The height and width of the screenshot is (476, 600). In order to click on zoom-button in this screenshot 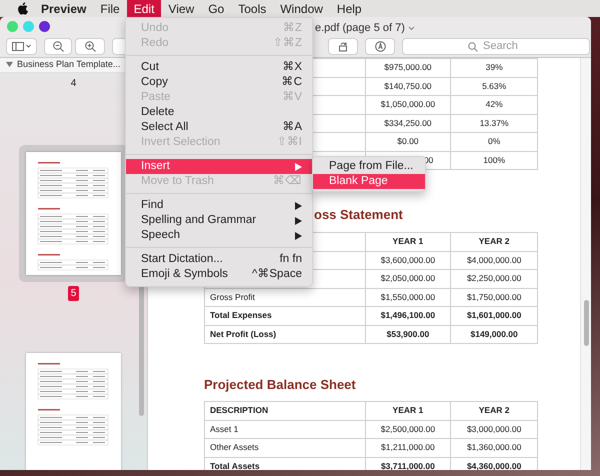, I will do `click(44, 26)`.